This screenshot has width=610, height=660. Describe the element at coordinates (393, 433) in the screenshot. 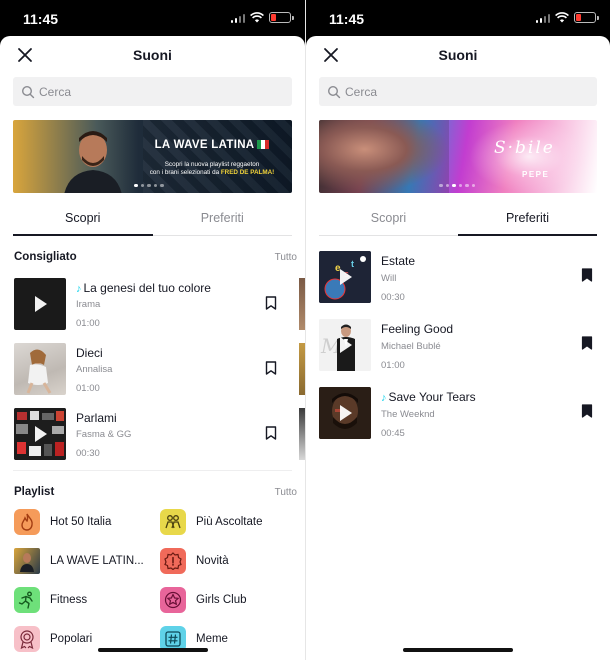

I see `track-duration: 00:45` at that location.